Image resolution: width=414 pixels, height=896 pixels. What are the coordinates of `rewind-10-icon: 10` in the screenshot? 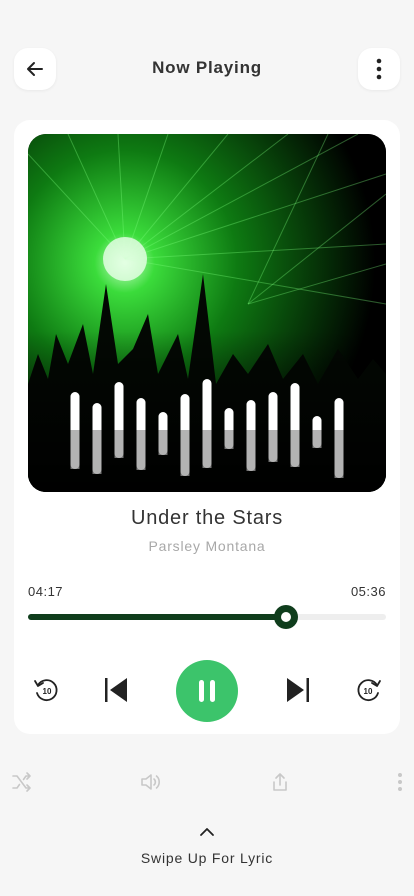 It's located at (46, 690).